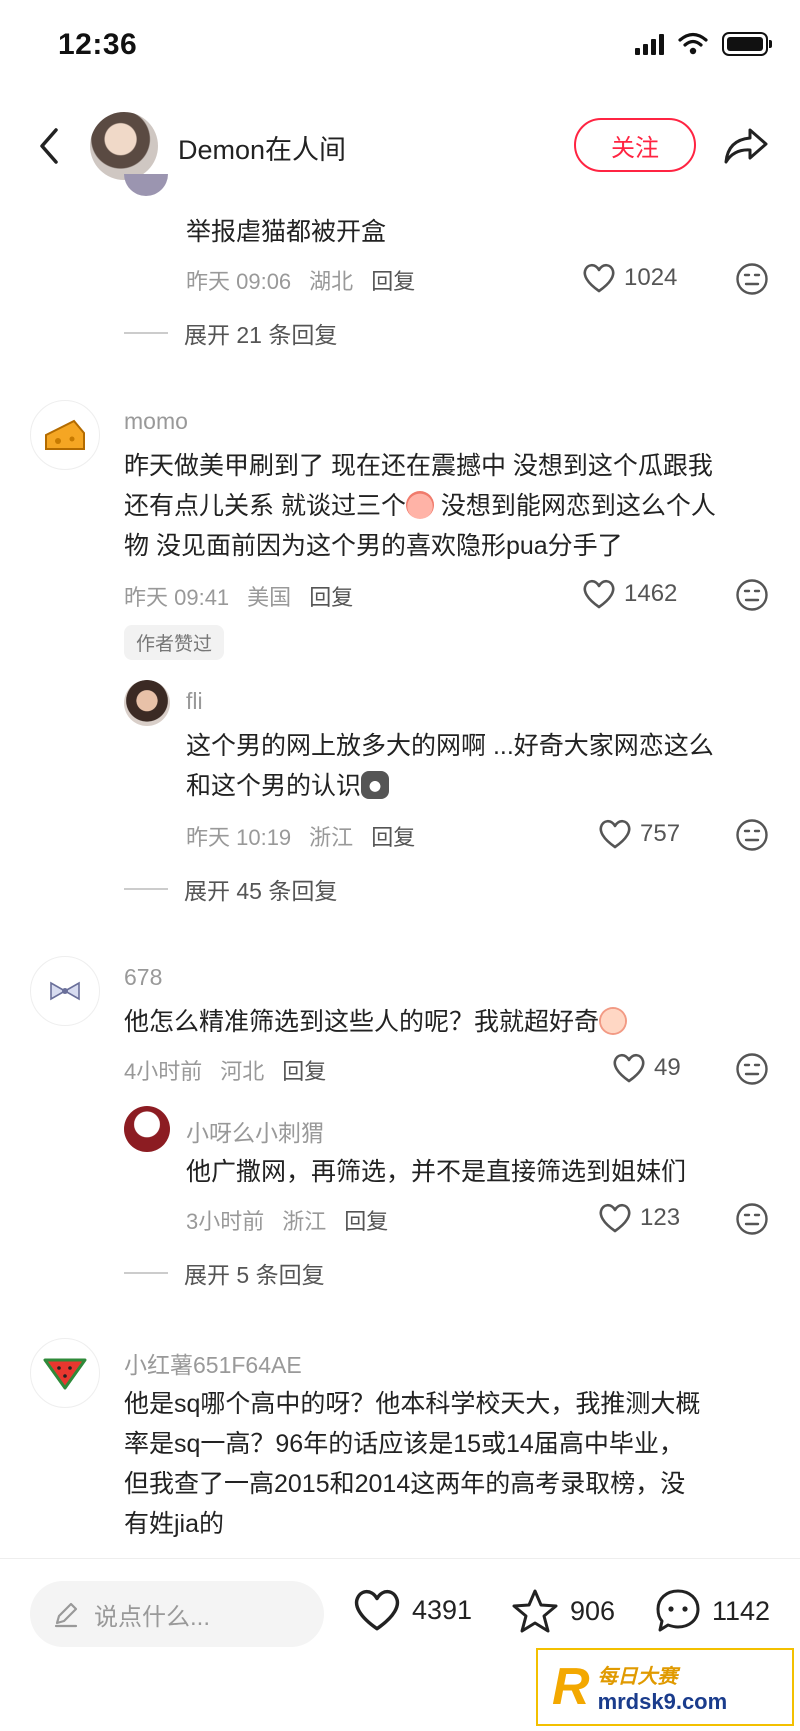 Image resolution: width=800 pixels, height=1731 pixels. Describe the element at coordinates (362, 1022) in the screenshot. I see `comment-line-text: 他怎么精准筛选到这些人的呢？我就超好奇` at that location.